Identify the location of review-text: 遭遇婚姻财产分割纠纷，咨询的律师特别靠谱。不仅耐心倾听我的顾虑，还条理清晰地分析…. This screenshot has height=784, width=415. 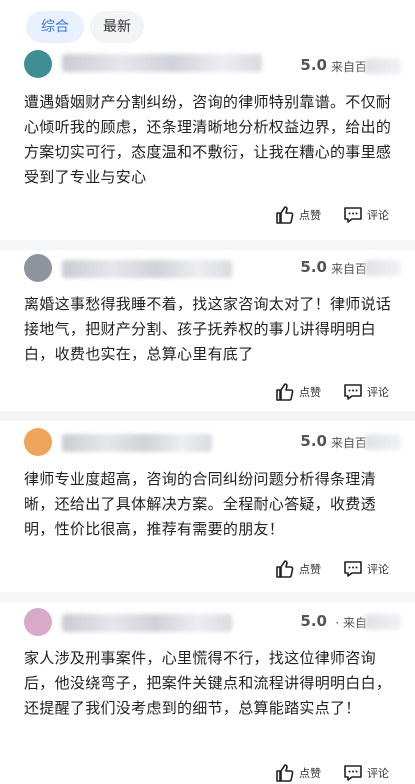
(208, 139).